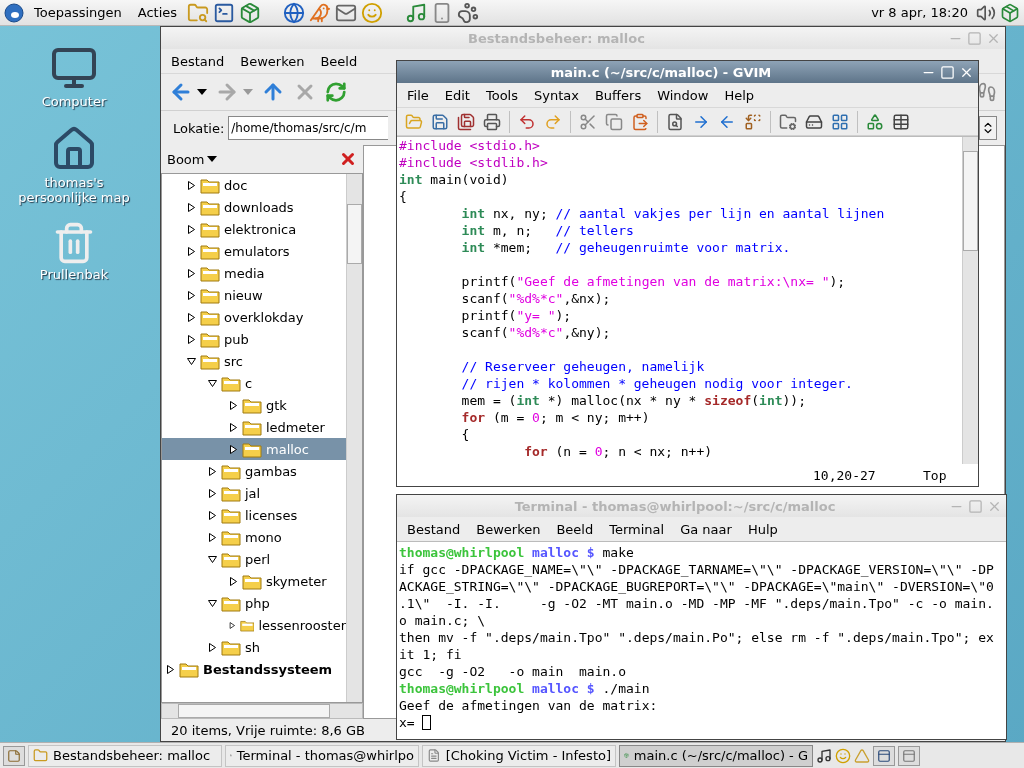  Describe the element at coordinates (308, 128) in the screenshot. I see `location-field: /home/thomas/src/c/m` at that location.